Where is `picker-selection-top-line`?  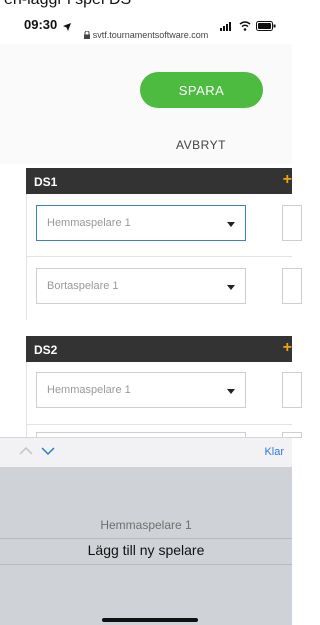 picker-selection-top-line is located at coordinates (146, 538).